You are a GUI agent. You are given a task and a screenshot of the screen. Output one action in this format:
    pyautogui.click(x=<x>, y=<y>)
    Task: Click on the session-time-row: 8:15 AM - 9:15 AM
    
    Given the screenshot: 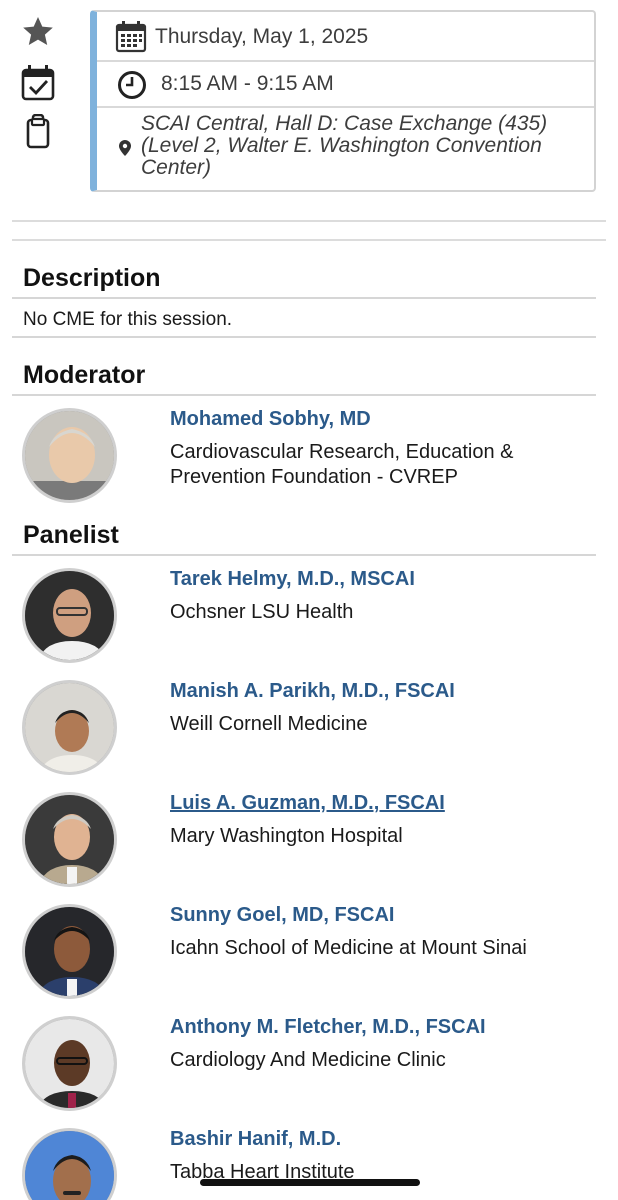 What is the action you would take?
    pyautogui.click(x=345, y=85)
    